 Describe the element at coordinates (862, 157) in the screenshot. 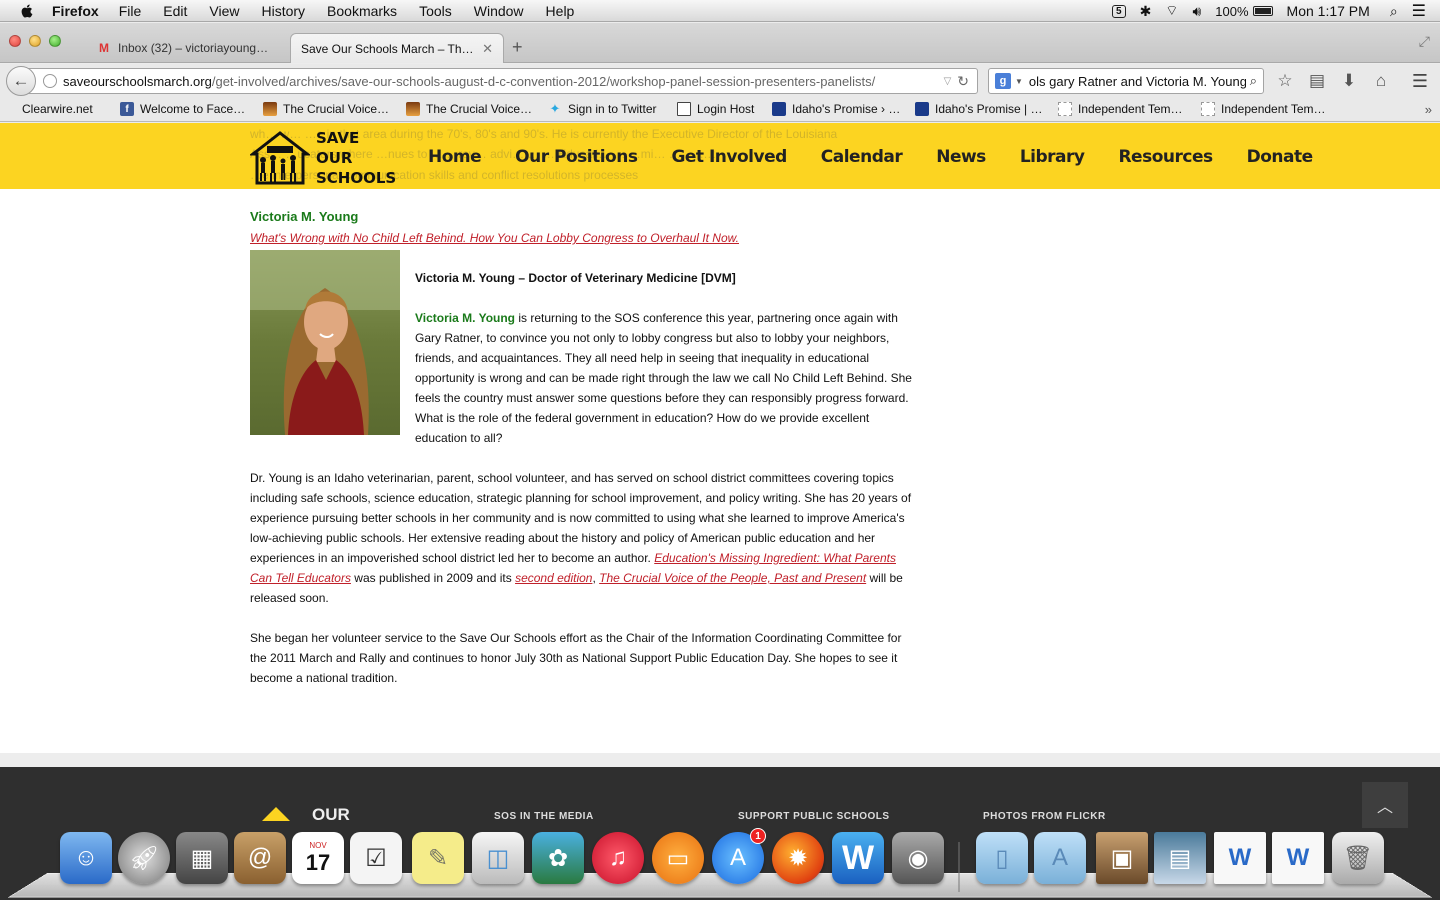

I see `nav-calendar: Calendar` at that location.